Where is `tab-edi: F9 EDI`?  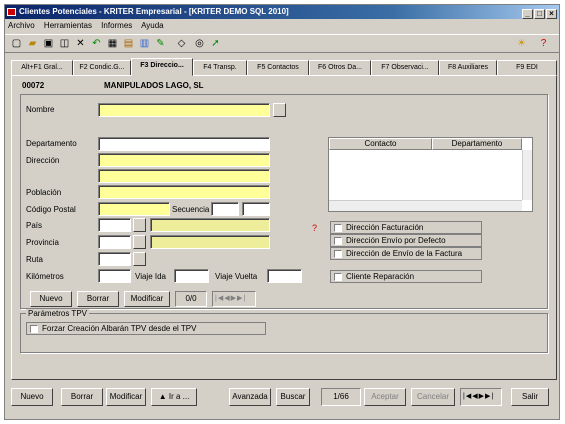
tab-edi: F9 EDI is located at coordinates (527, 68).